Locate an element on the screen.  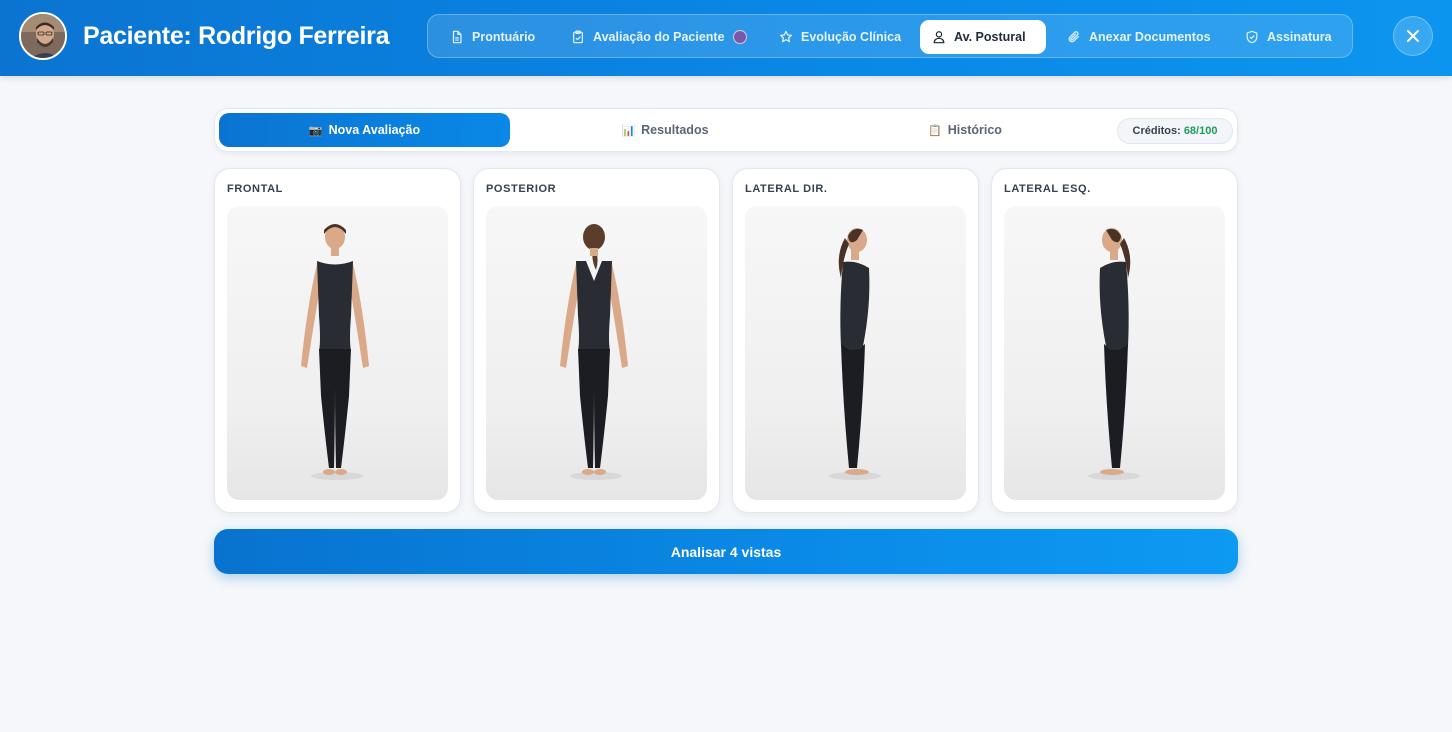
tab-avaliacao-paciente: Avaliação do Paciente is located at coordinates (659, 37).